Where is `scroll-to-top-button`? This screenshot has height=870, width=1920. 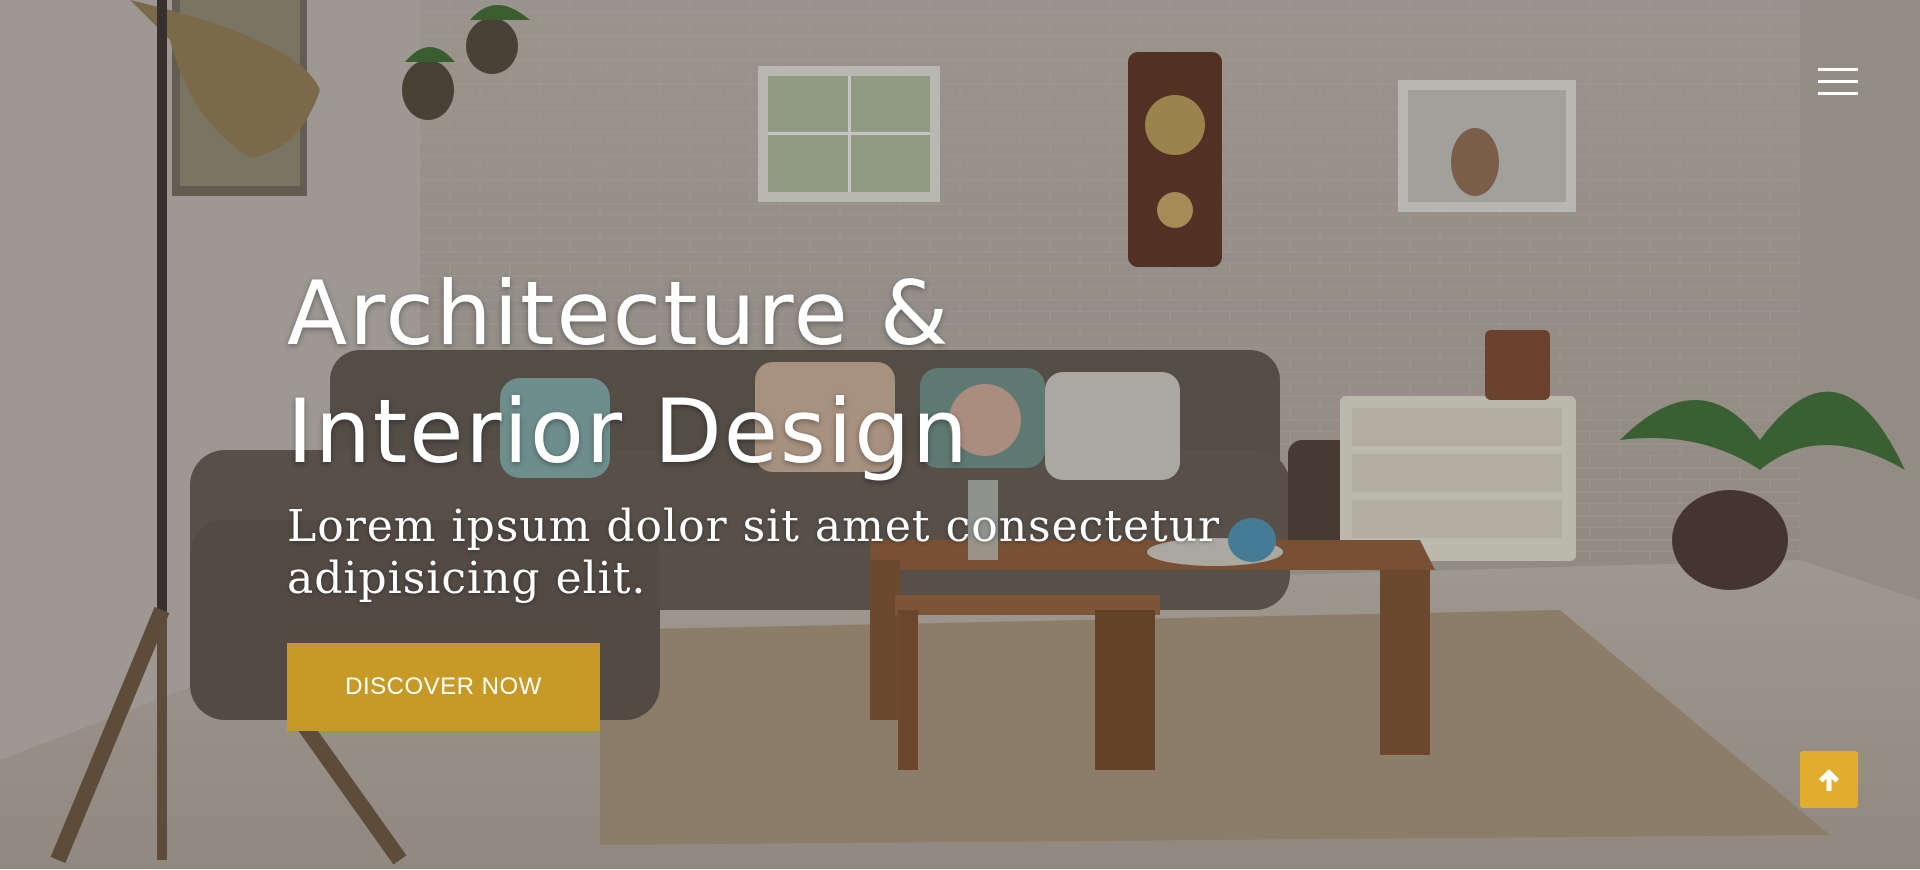
scroll-to-top-button is located at coordinates (1829, 779).